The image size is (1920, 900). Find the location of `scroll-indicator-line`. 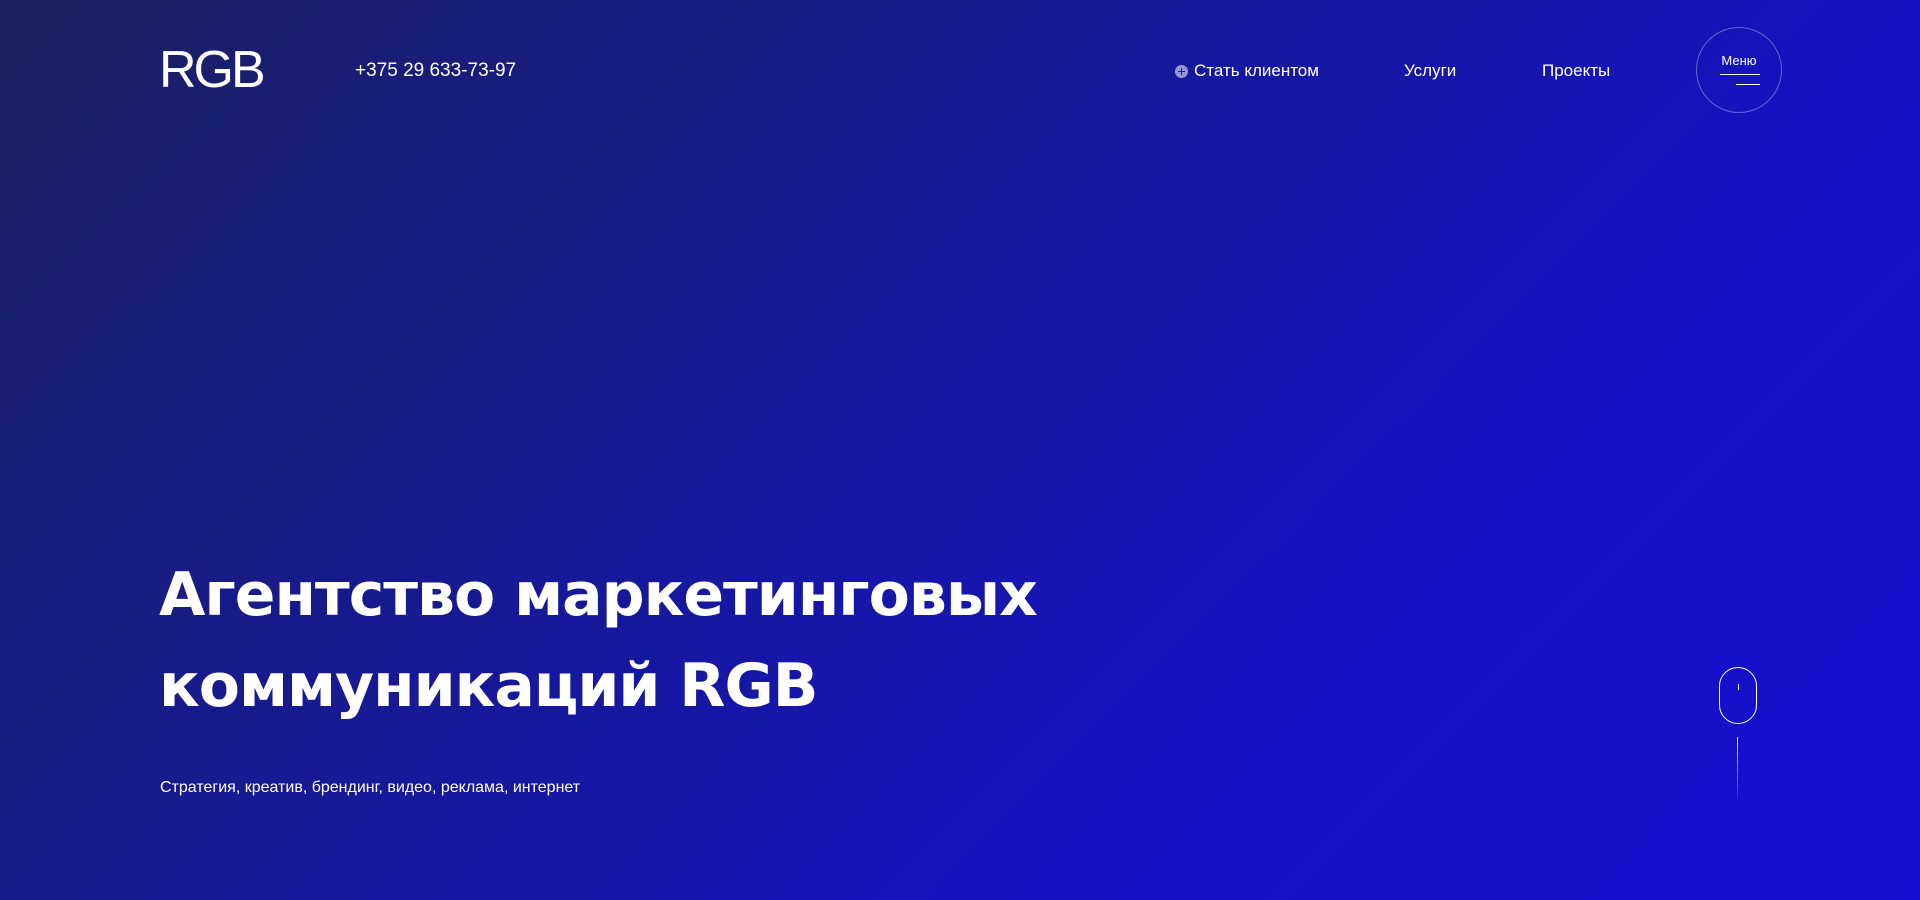

scroll-indicator-line is located at coordinates (1737, 768).